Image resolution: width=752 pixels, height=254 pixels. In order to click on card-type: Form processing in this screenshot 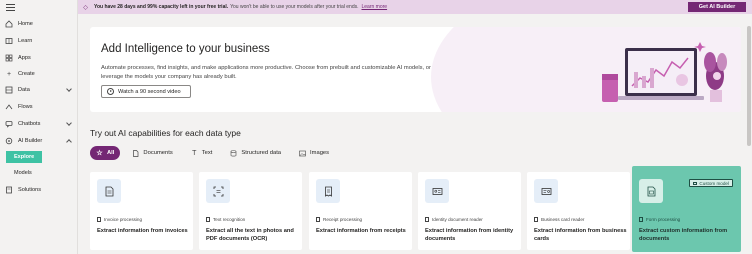, I will do `click(659, 219)`.